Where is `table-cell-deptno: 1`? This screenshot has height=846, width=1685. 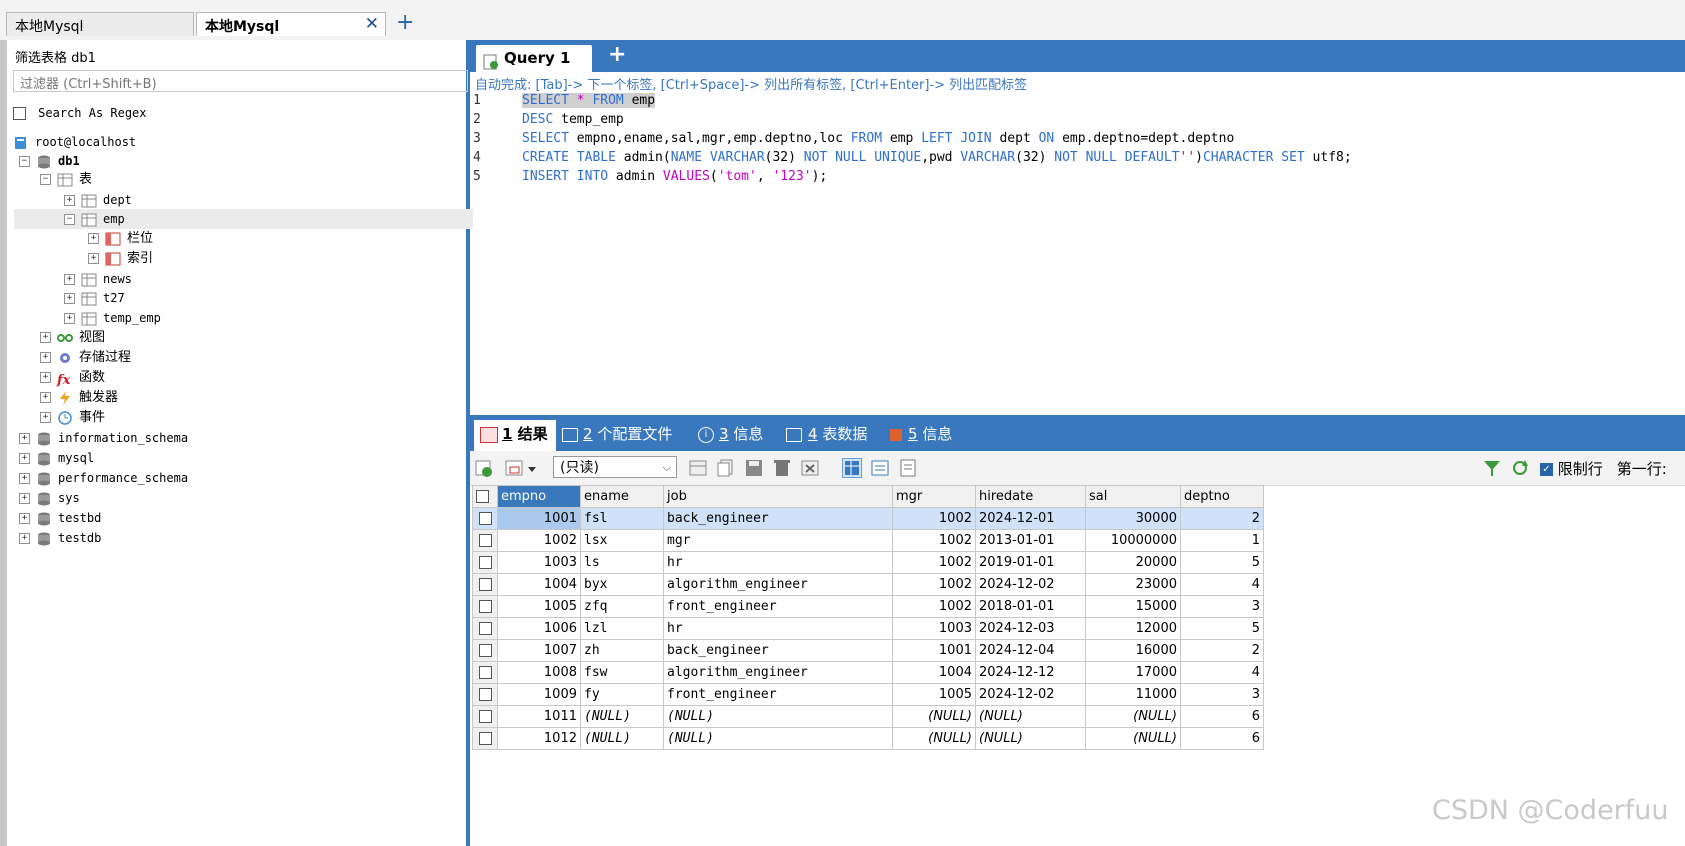 table-cell-deptno: 1 is located at coordinates (1222, 540).